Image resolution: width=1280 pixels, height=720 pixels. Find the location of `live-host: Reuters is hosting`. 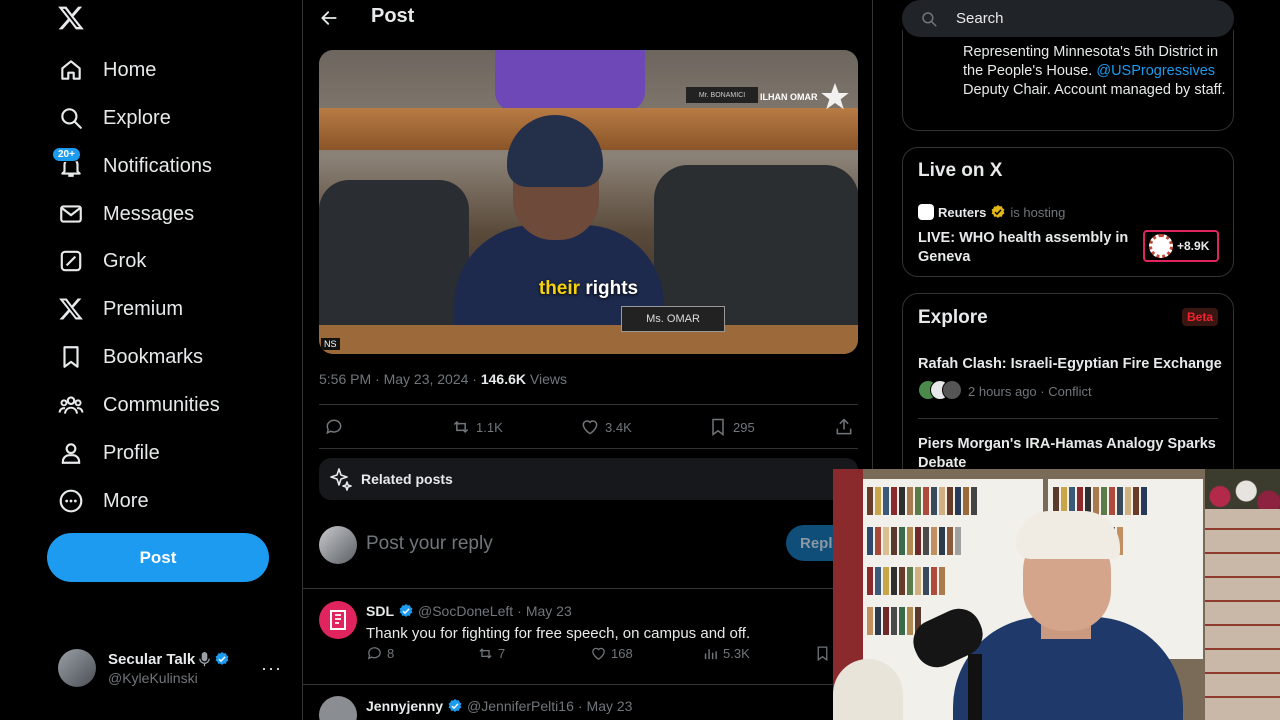

live-host: Reuters is hosting is located at coordinates (991, 212).